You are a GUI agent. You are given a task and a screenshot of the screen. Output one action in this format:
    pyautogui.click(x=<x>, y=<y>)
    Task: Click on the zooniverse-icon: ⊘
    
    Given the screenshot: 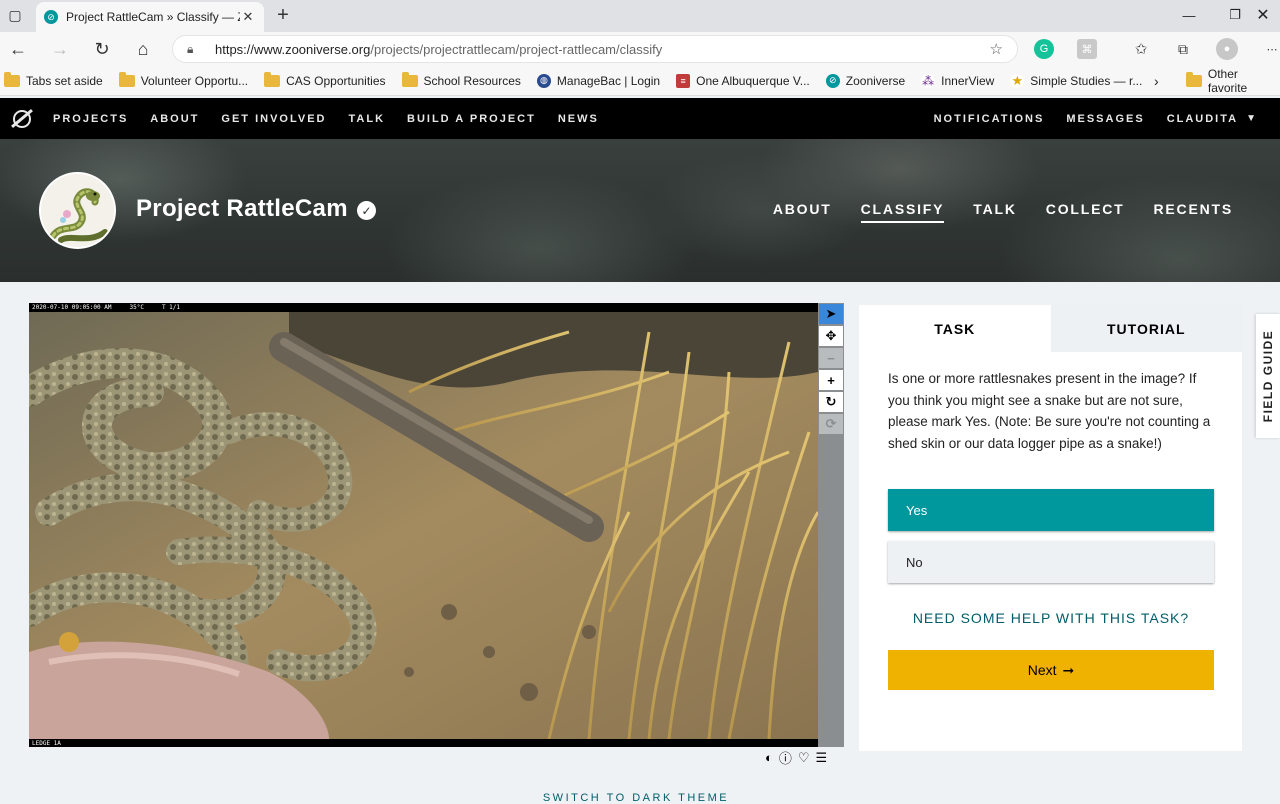 What is the action you would take?
    pyautogui.click(x=832, y=80)
    